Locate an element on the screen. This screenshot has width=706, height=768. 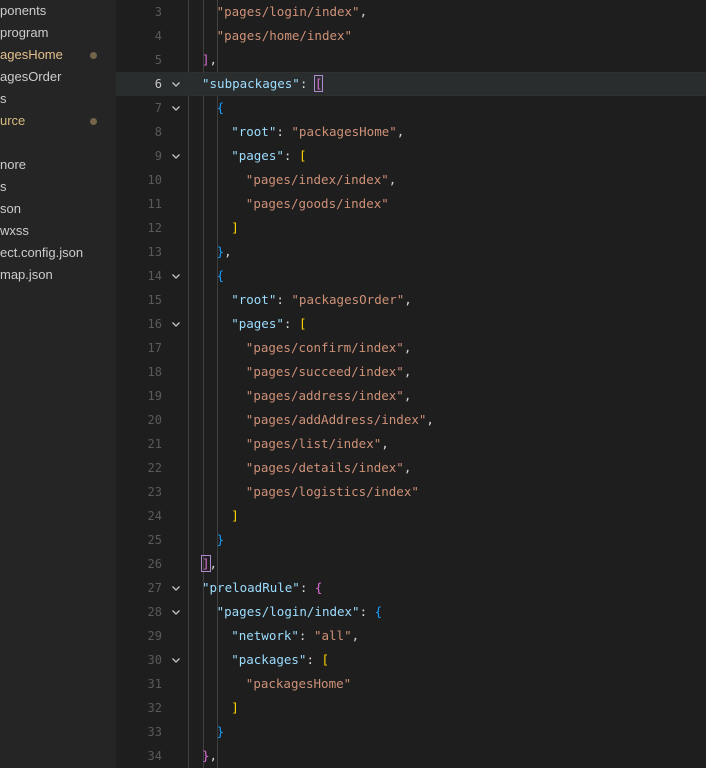
code-line: 30 "packages": [ is located at coordinates (411, 660).